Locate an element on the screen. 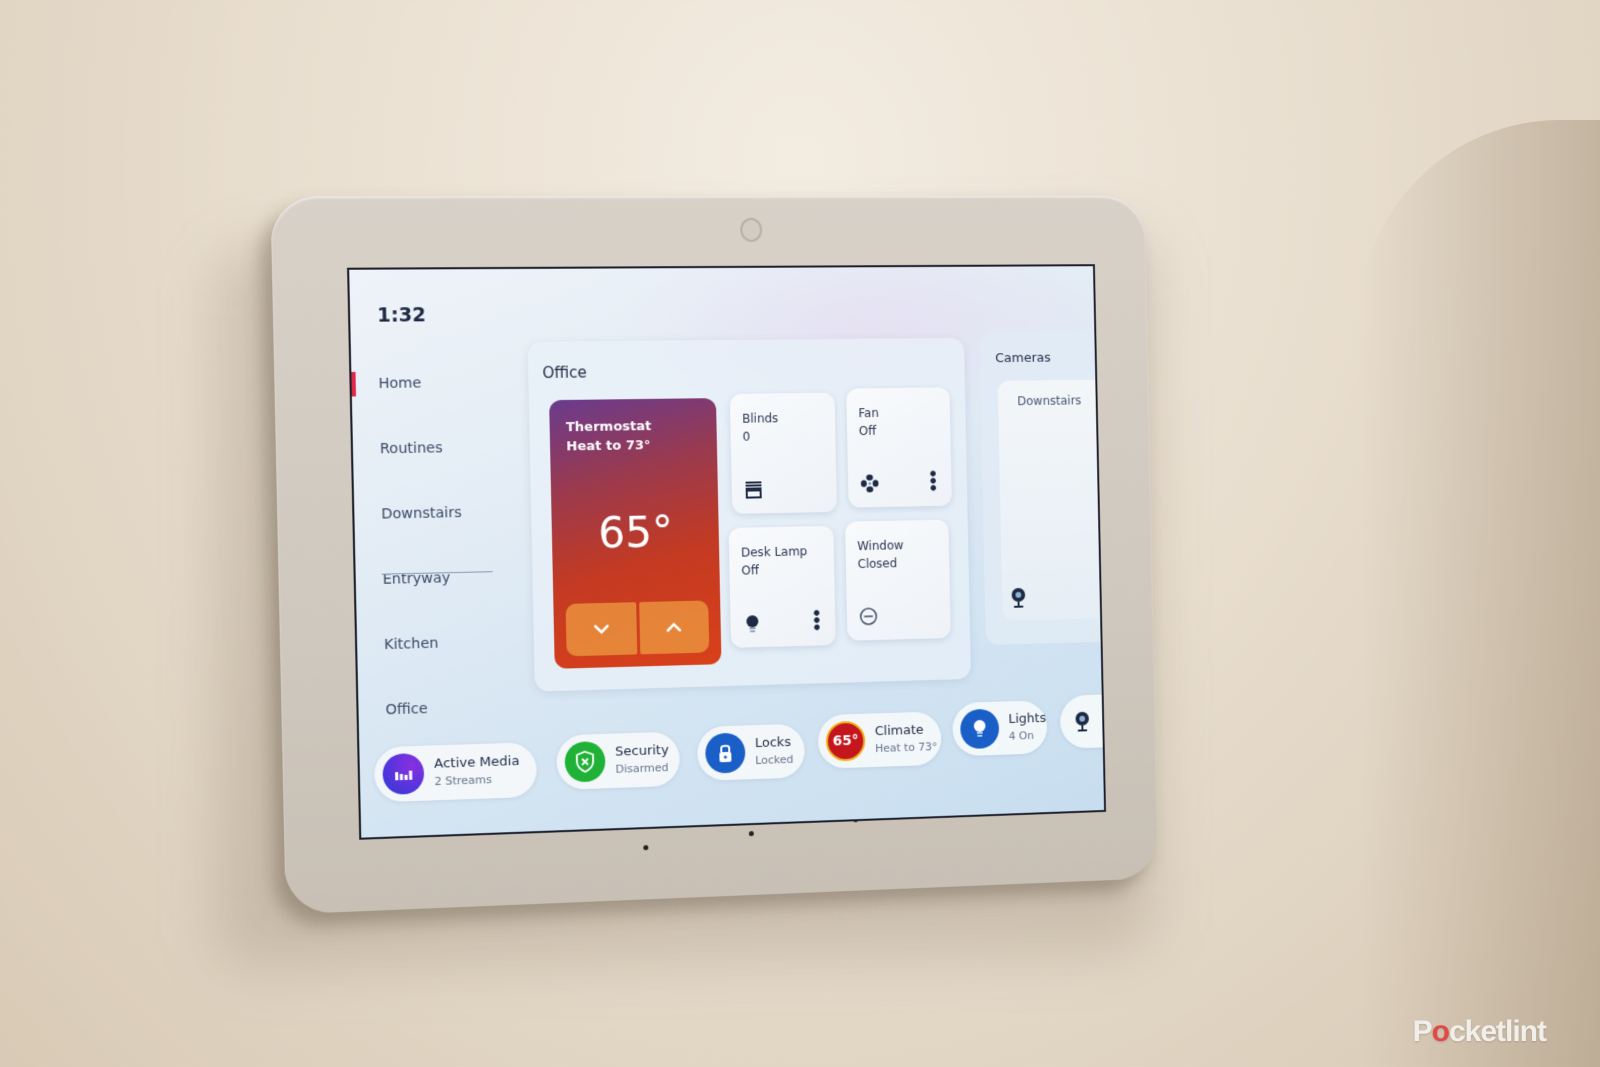 This screenshot has height=1067, width=1600. sidebar-item-downstairs: Downstairs is located at coordinates (432, 530).